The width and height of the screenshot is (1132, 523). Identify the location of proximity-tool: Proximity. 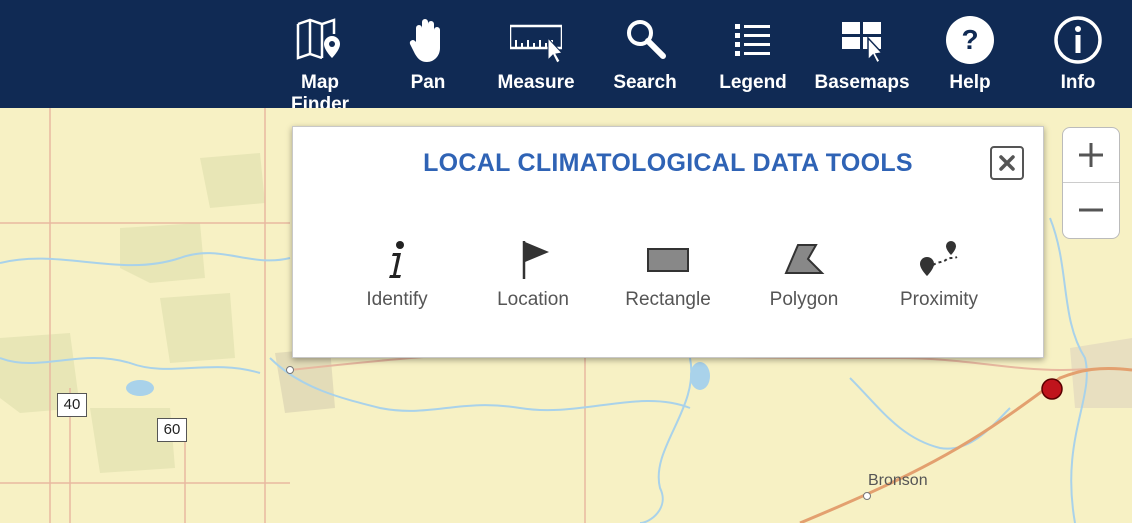
(939, 277).